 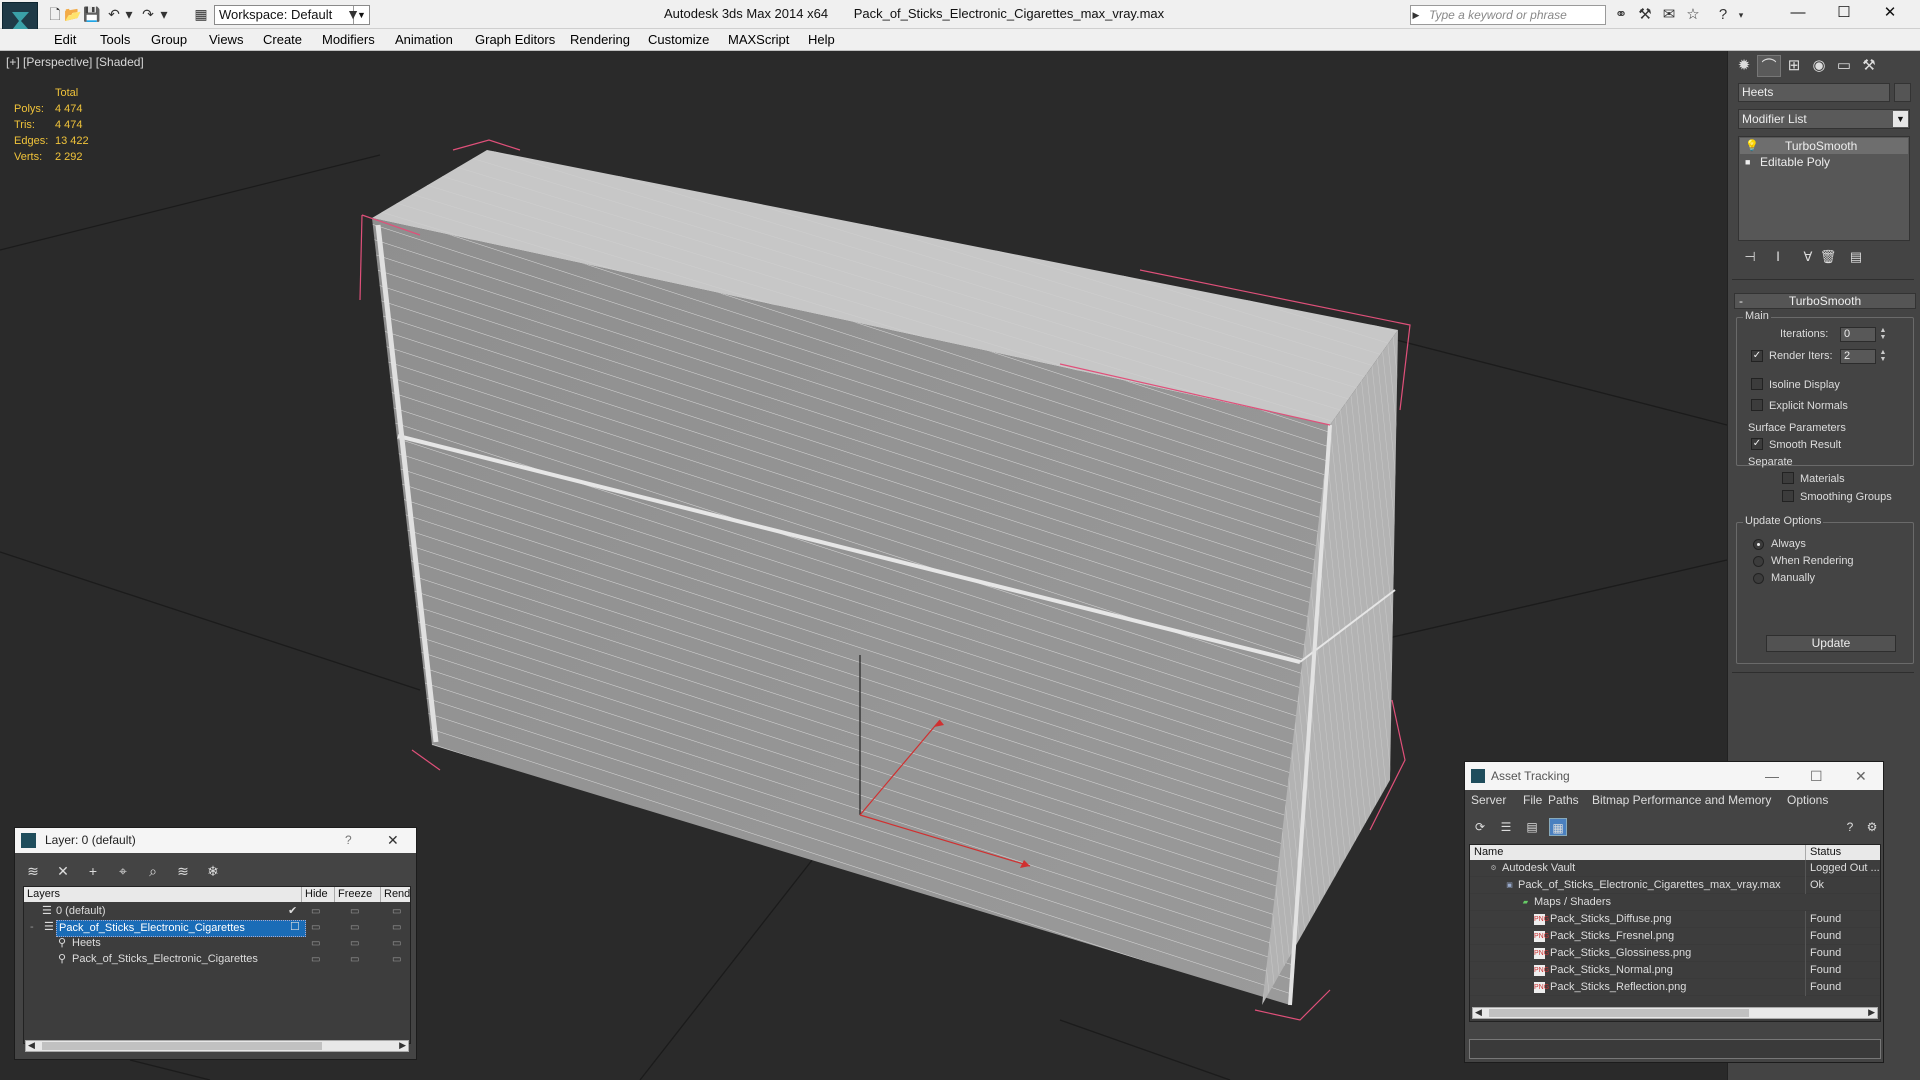 What do you see at coordinates (357, 894) in the screenshot?
I see `col-freeze: Freeze` at bounding box center [357, 894].